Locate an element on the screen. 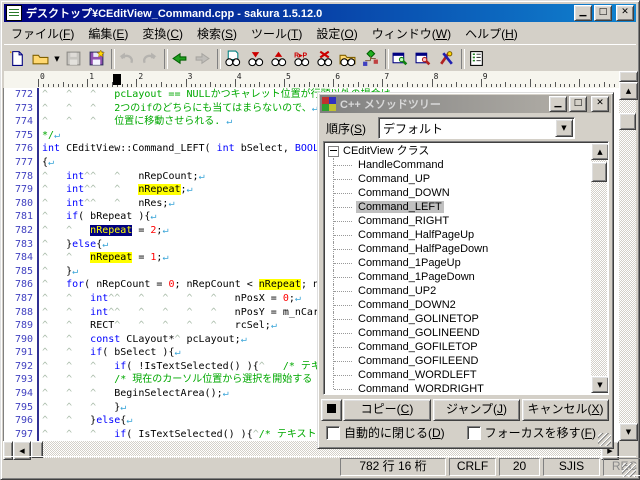  redo-button is located at coordinates (149, 58).